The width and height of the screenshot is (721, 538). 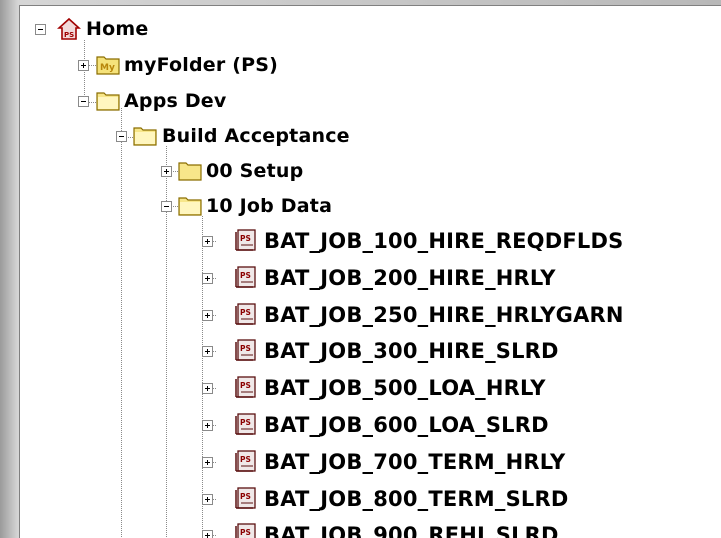 I want to click on tree-item-label: Apps Dev, so click(x=175, y=101).